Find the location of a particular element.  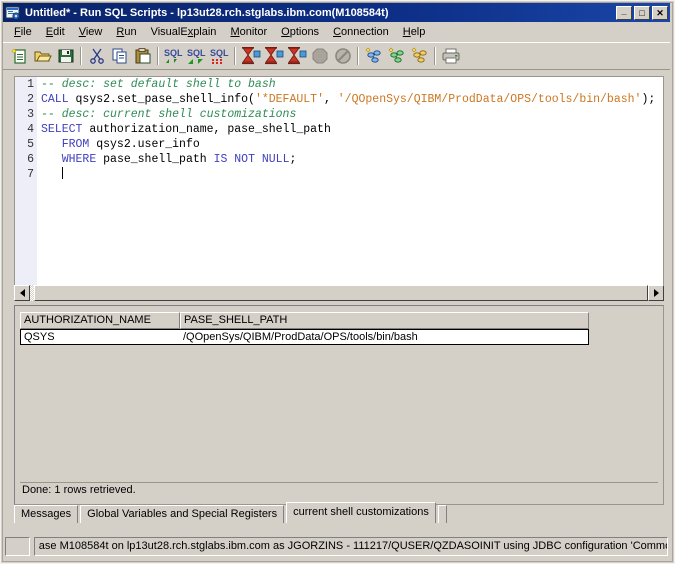

menu-item-file: File is located at coordinates (23, 32).